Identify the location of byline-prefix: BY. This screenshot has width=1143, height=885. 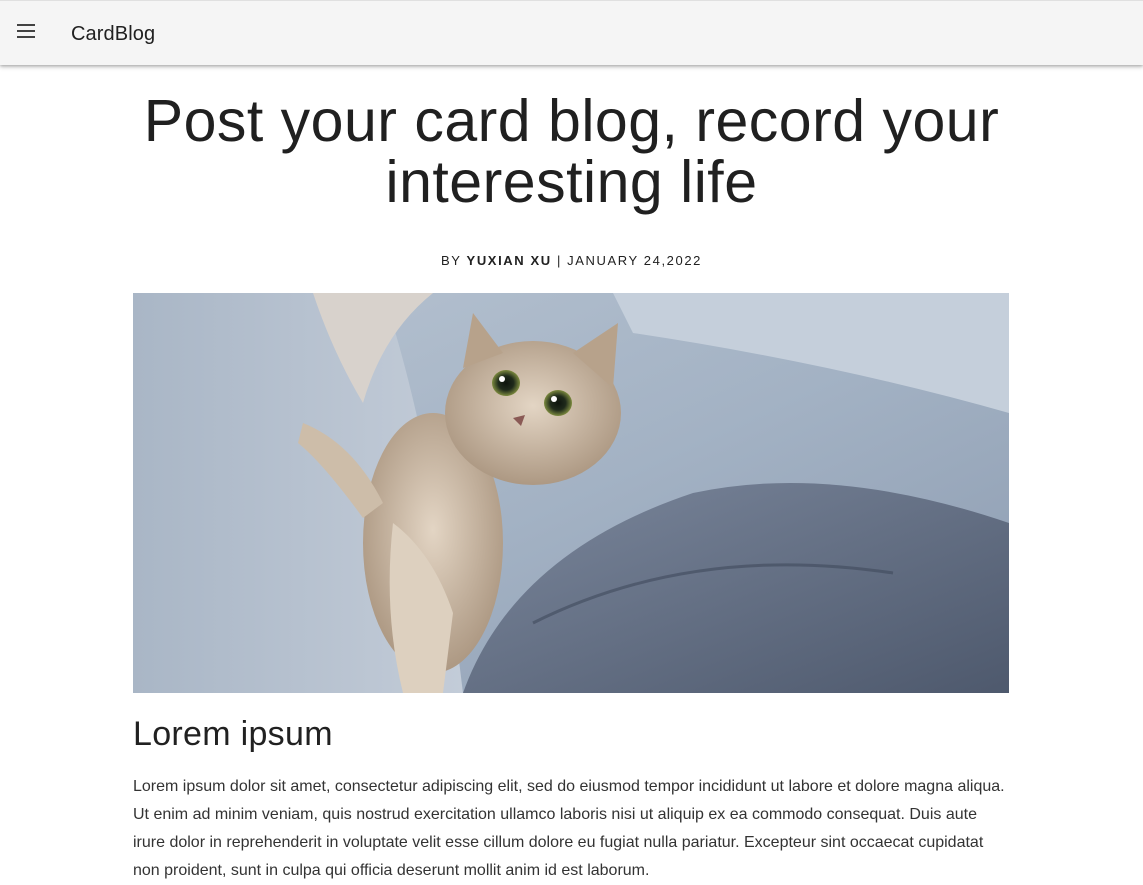
(451, 260).